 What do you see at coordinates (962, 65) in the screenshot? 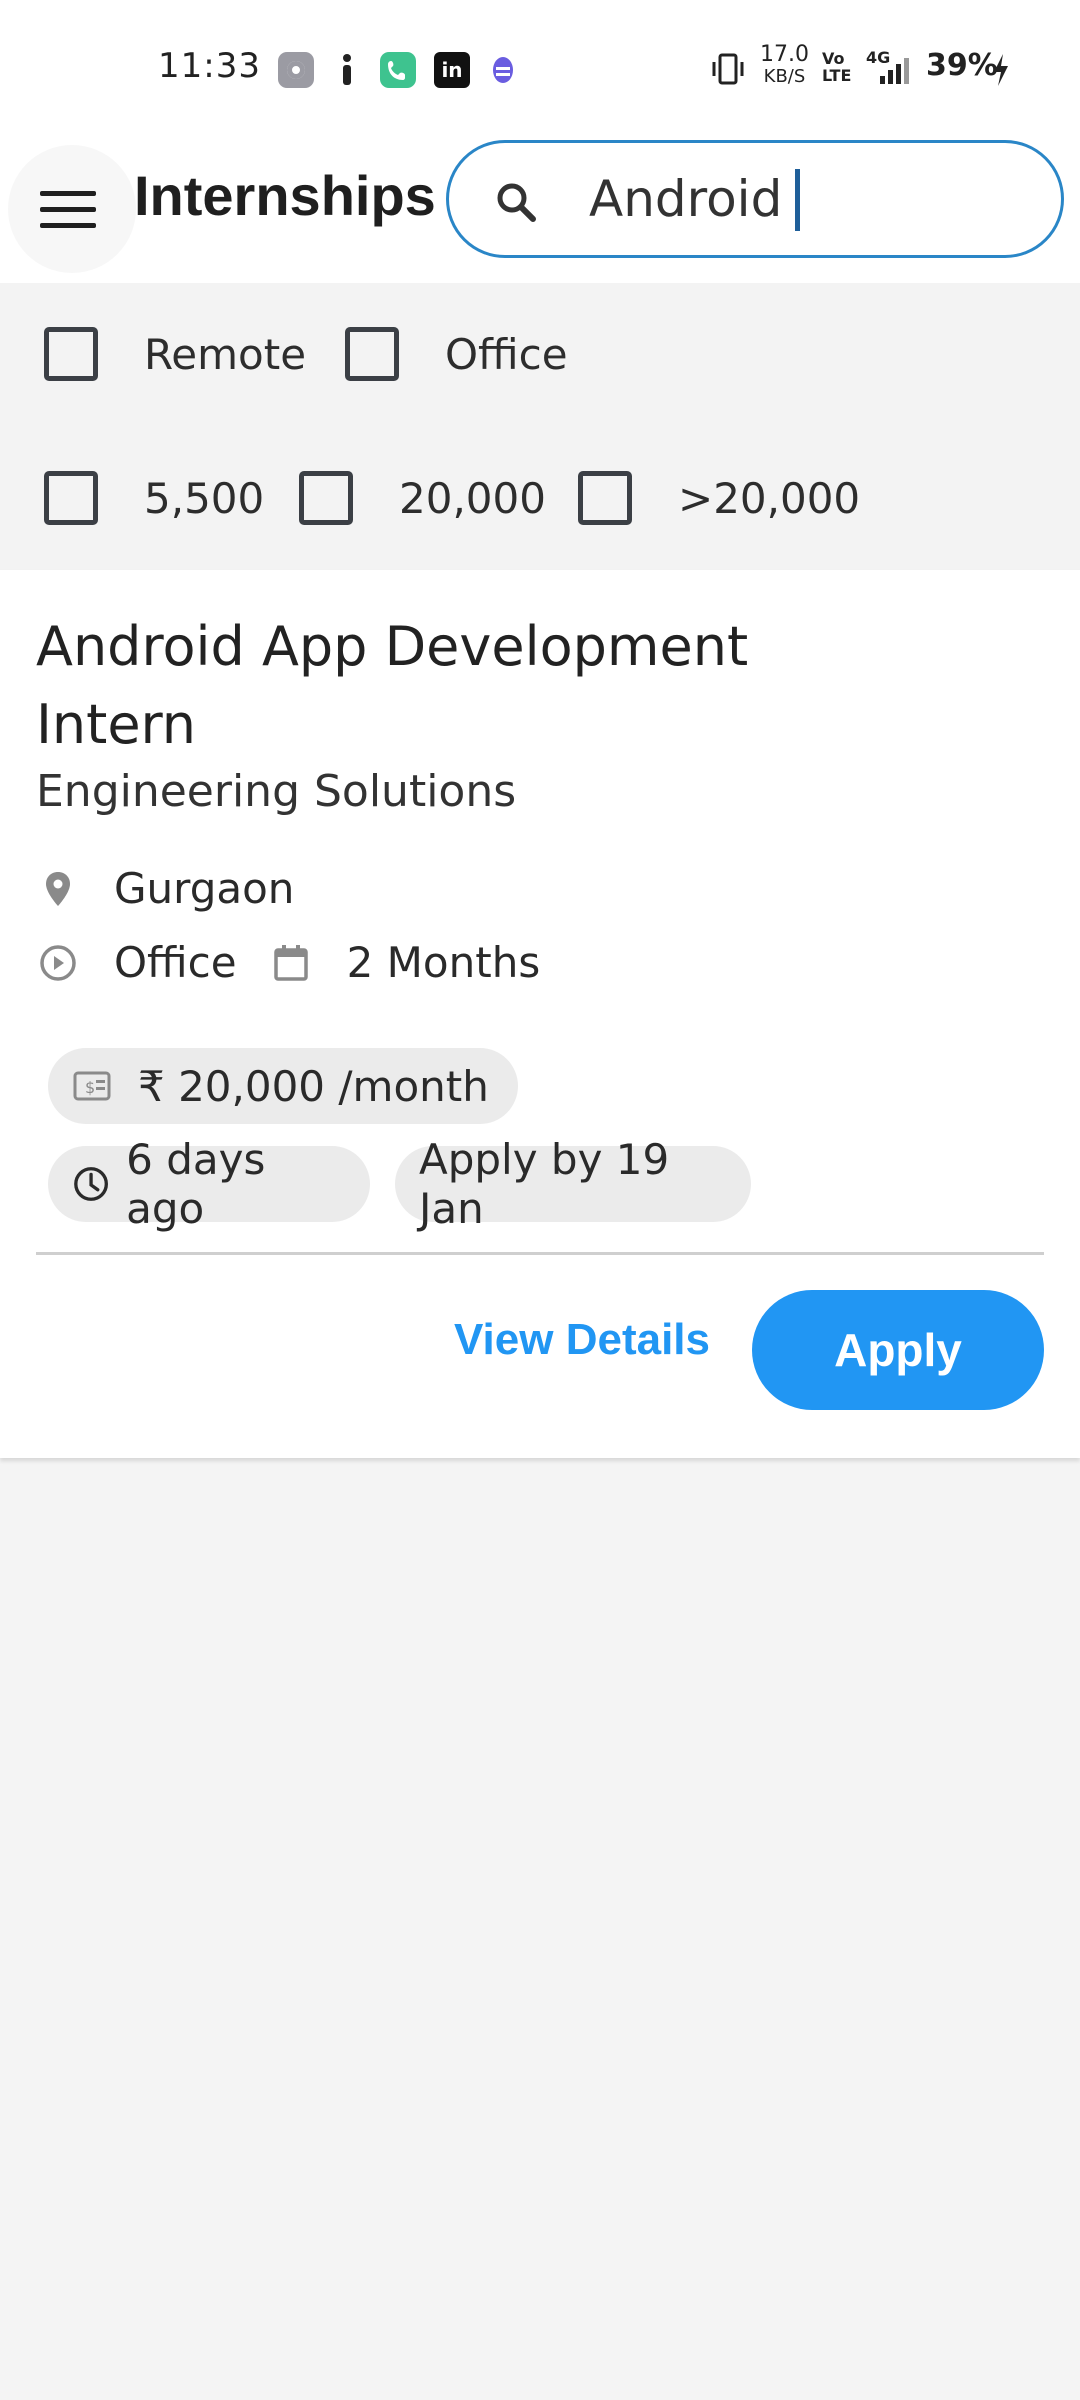
I see `battery-percent: 39%` at bounding box center [962, 65].